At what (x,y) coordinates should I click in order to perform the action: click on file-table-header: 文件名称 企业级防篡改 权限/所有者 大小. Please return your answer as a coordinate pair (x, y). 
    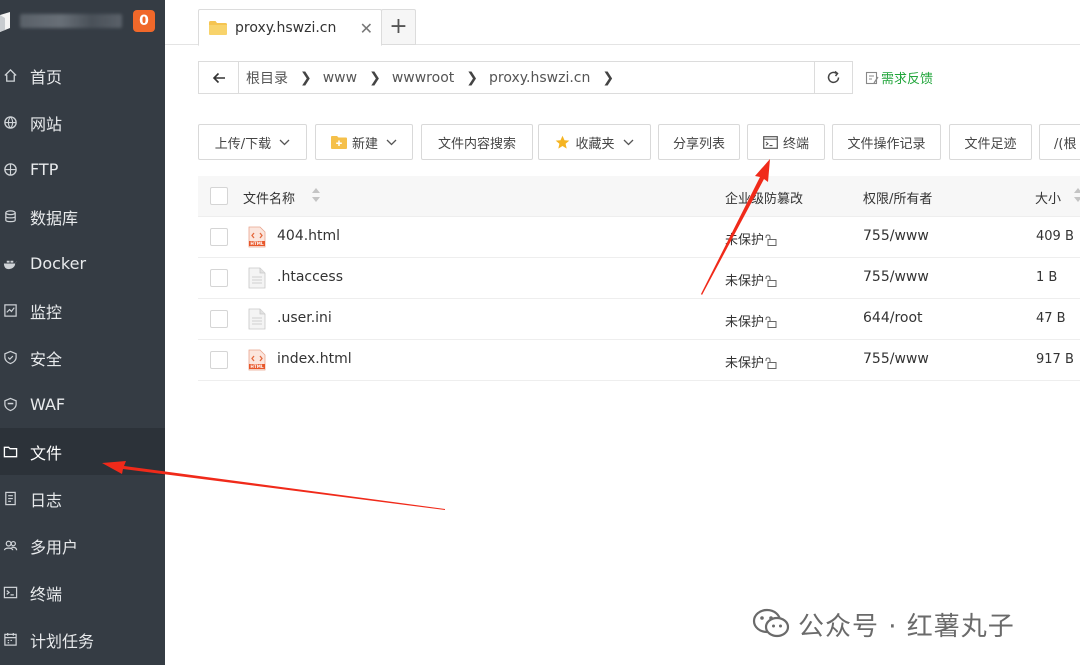
    Looking at the image, I should click on (639, 196).